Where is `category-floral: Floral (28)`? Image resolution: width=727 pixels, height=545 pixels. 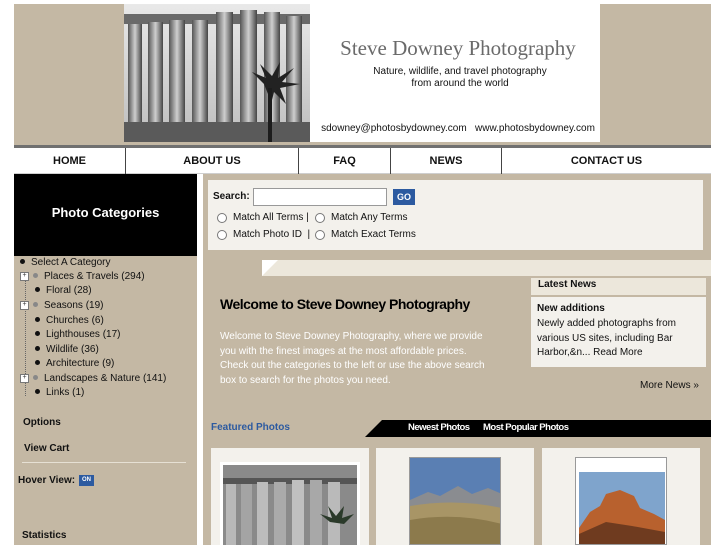
category-floral: Floral (28) is located at coordinates (56, 292).